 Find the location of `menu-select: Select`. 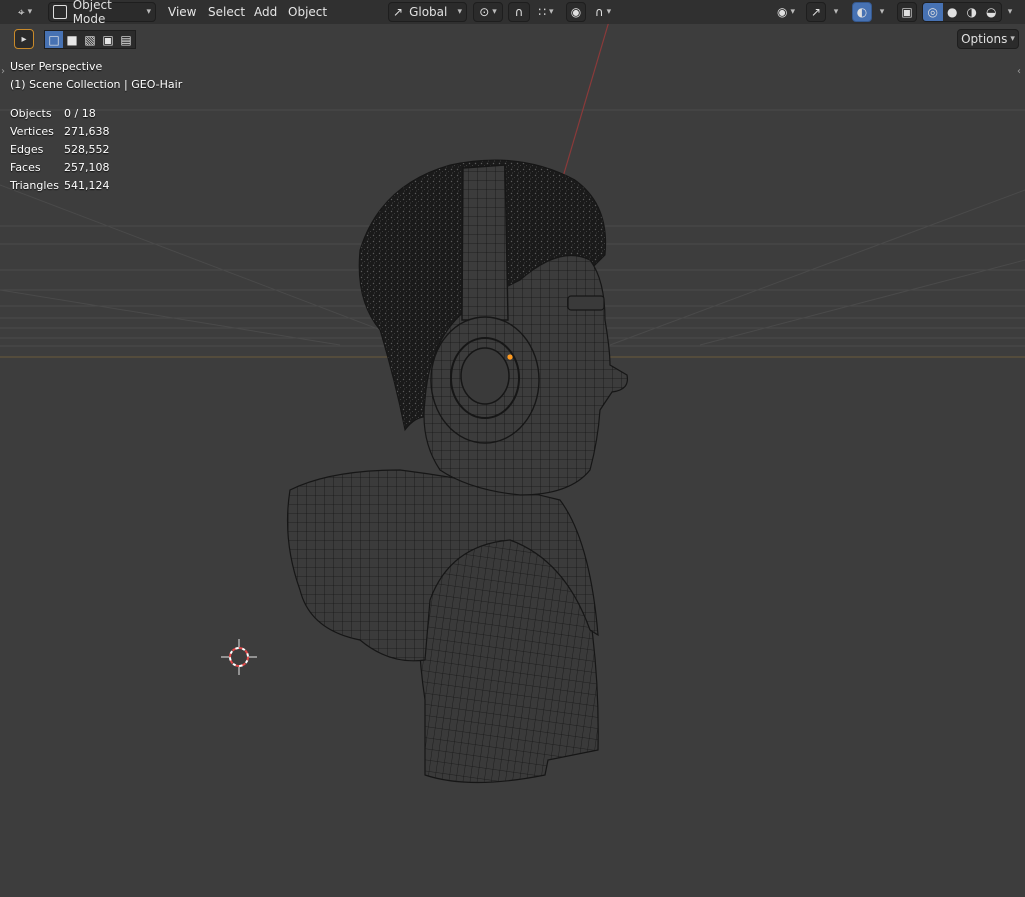

menu-select: Select is located at coordinates (226, 12).